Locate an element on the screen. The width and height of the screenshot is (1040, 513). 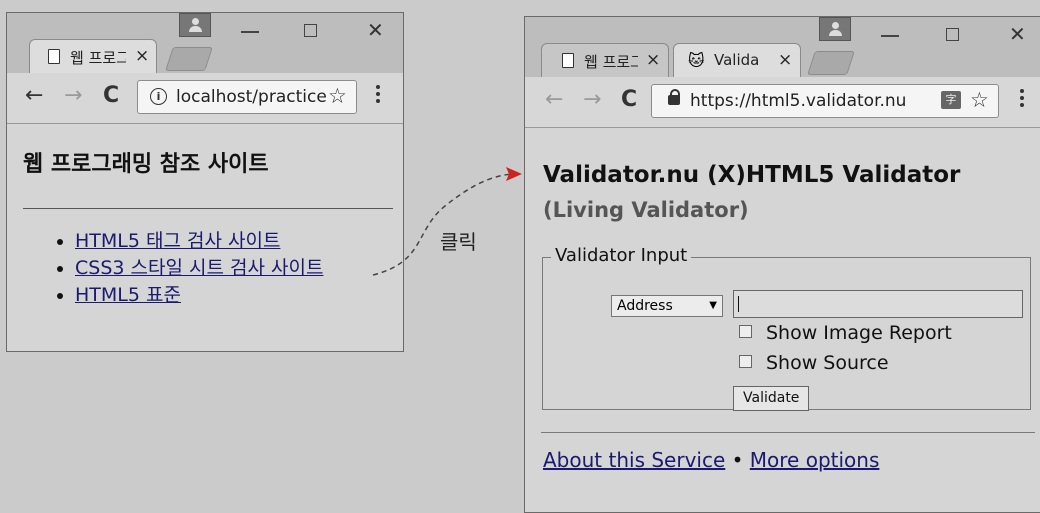
star-icon: ☆ is located at coordinates (979, 100).